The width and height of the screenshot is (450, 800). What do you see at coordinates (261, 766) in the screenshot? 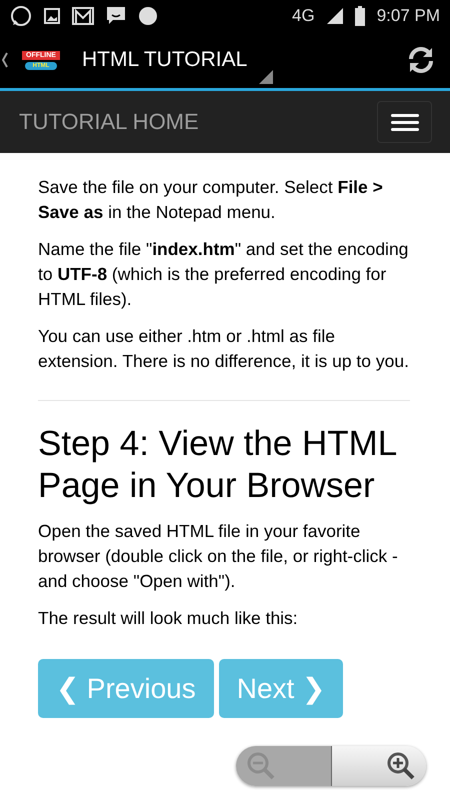
I see `zoom-out-icon` at bounding box center [261, 766].